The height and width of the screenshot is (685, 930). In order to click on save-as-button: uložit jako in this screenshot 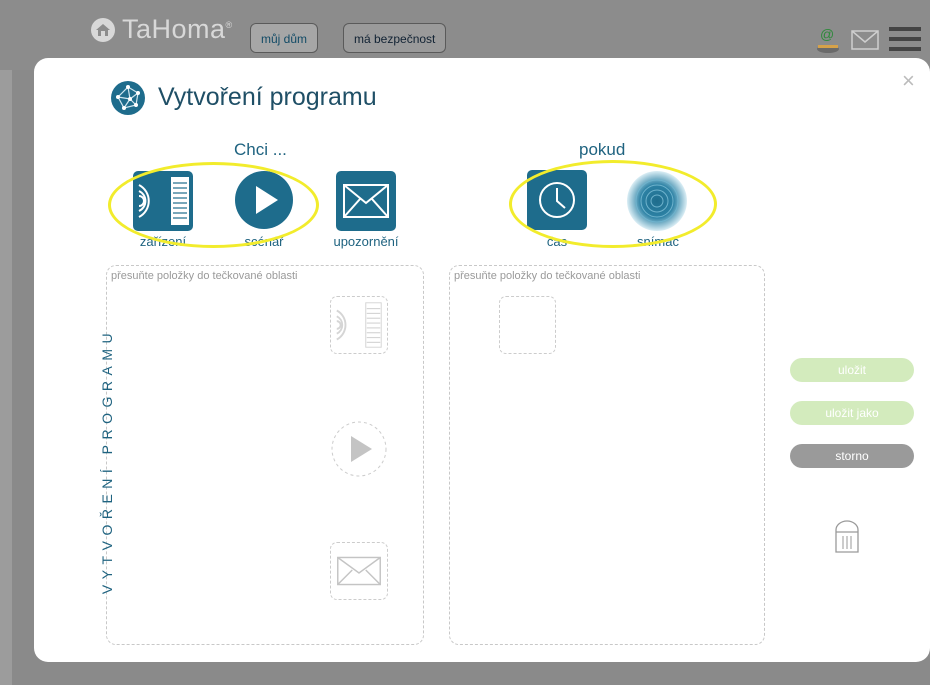, I will do `click(852, 413)`.